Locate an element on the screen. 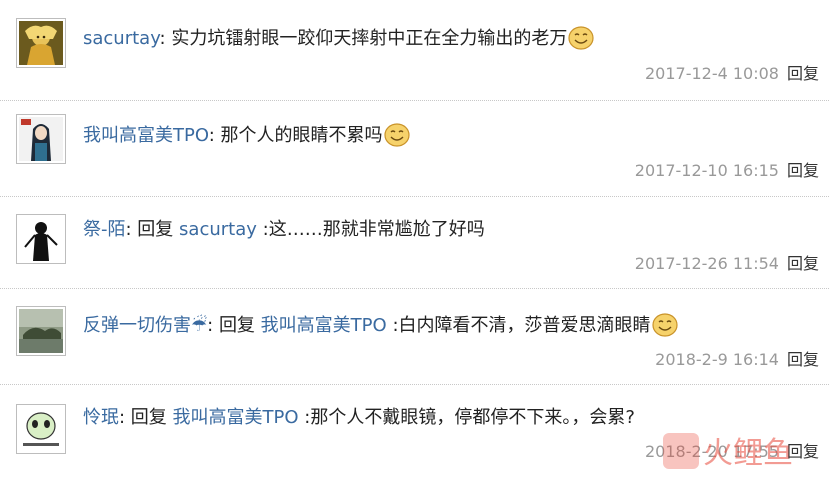 Image resolution: width=829 pixels, height=478 pixels. comment-date: 2017-12-4 10:08 is located at coordinates (711, 73).